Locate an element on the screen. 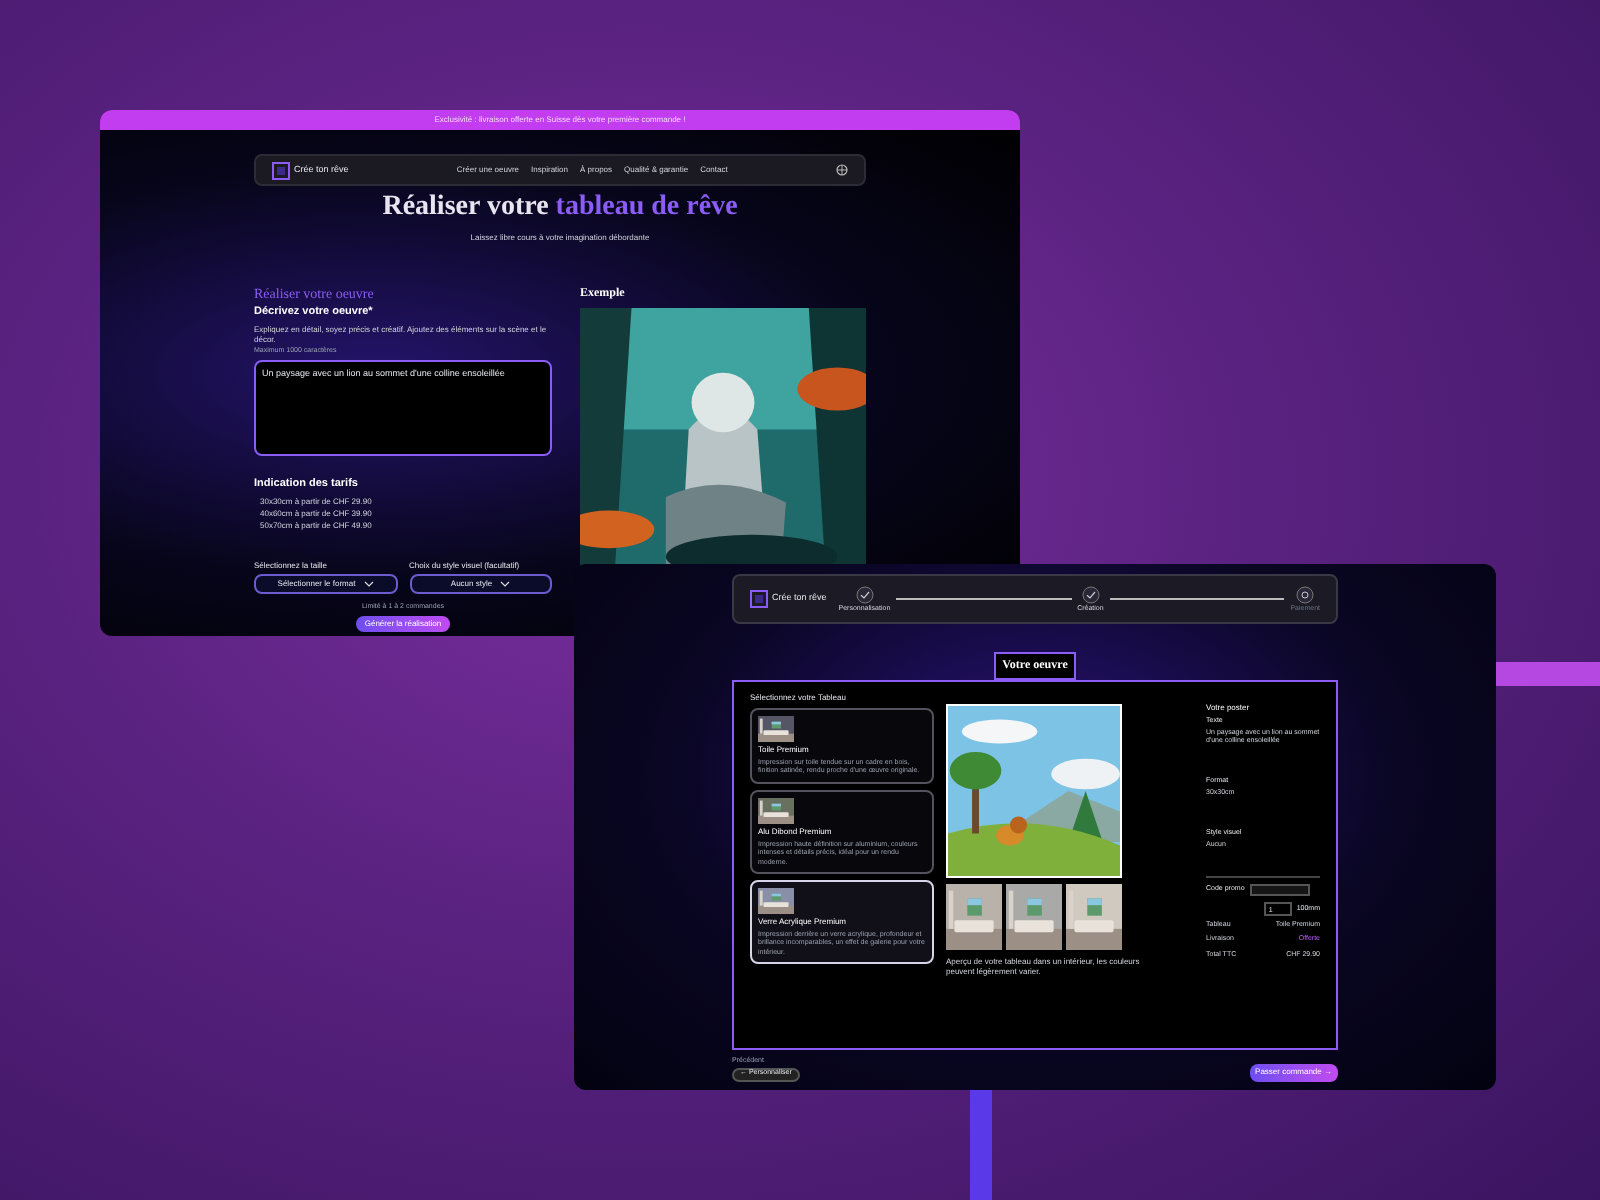 The height and width of the screenshot is (1200, 1600). promo-code-field is located at coordinates (1280, 890).